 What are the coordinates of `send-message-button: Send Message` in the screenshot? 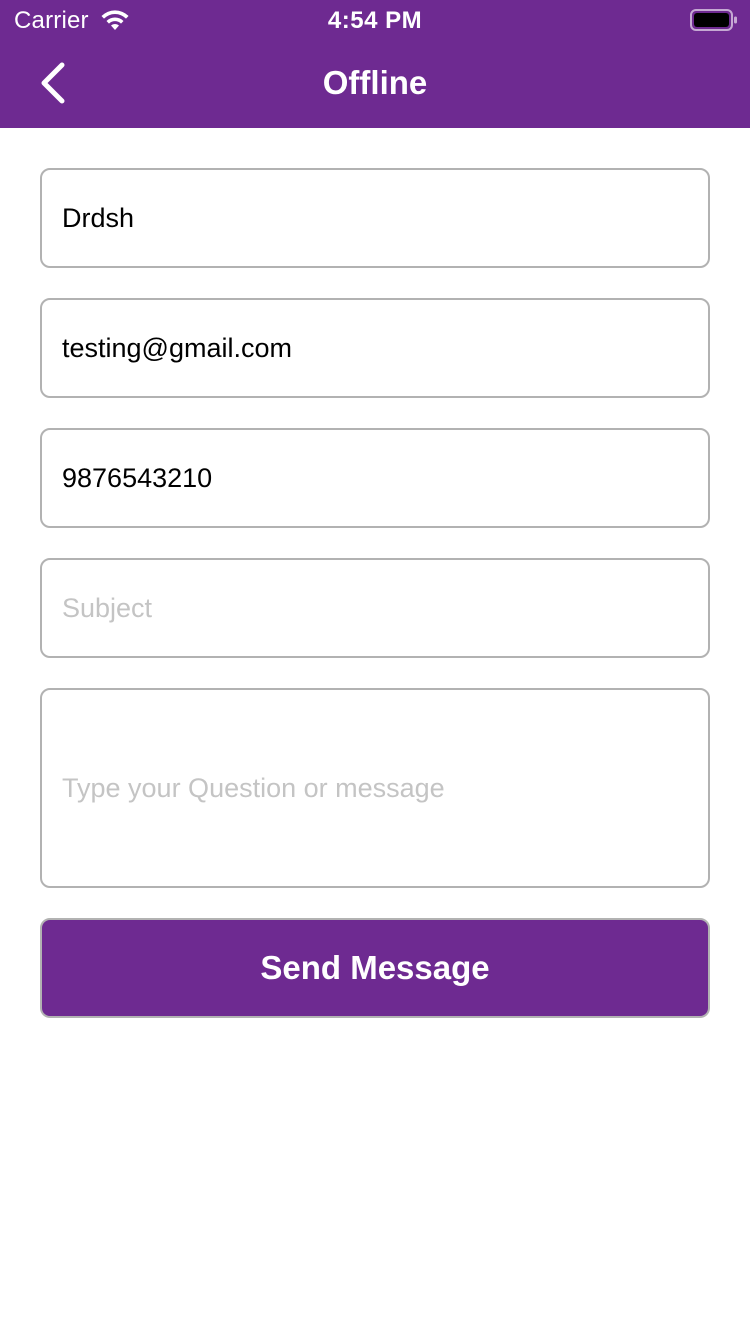 It's located at (375, 968).